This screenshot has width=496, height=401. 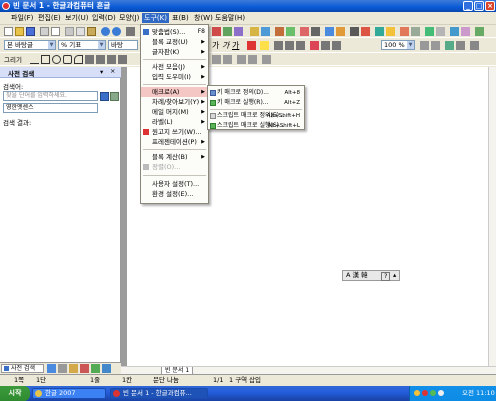 I want to click on table-icon, so click(x=216, y=31).